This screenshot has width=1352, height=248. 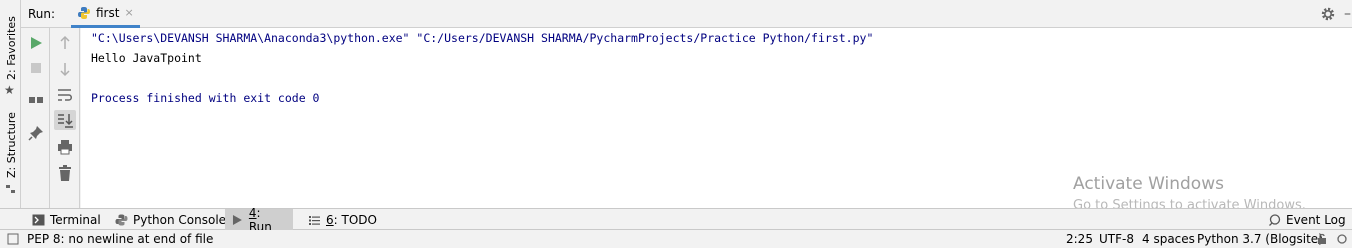 What do you see at coordinates (11, 48) in the screenshot?
I see `favorites-tool-tab: 2: Favorites` at bounding box center [11, 48].